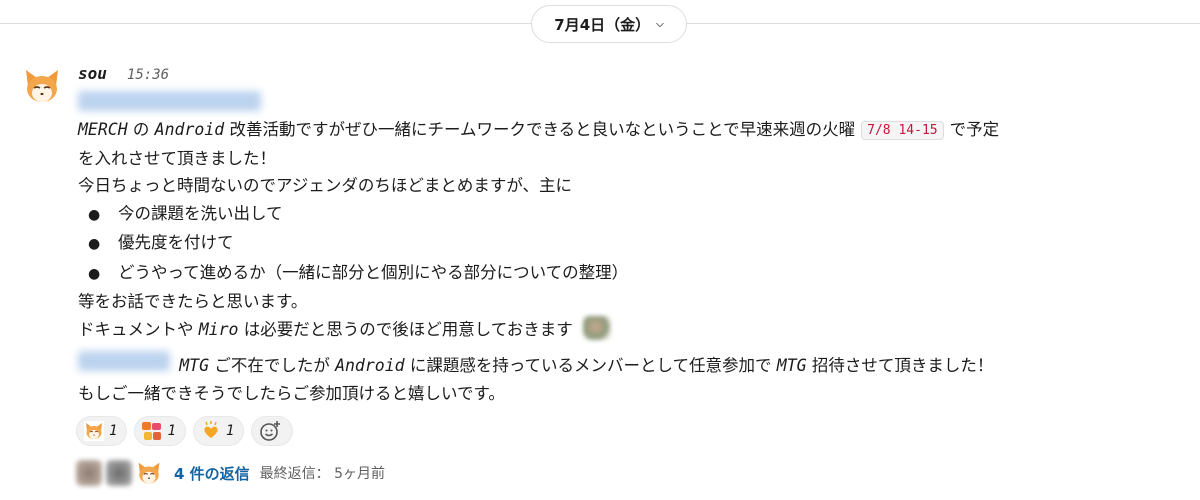  I want to click on last-reply-label: 最終返信： 5ヶ月前, so click(322, 473).